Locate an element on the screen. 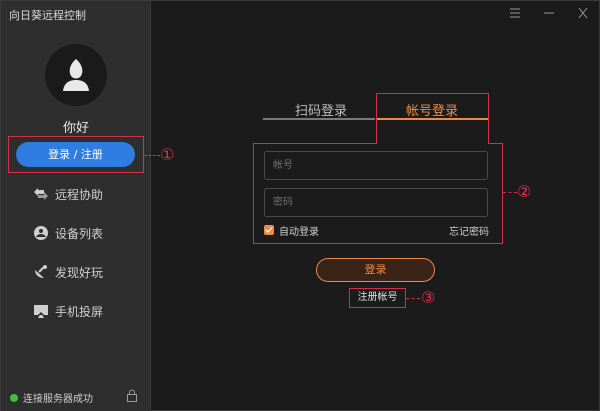 The image size is (600, 411). sidebar-item-screen-cast: 手机投屏 is located at coordinates (68, 311).